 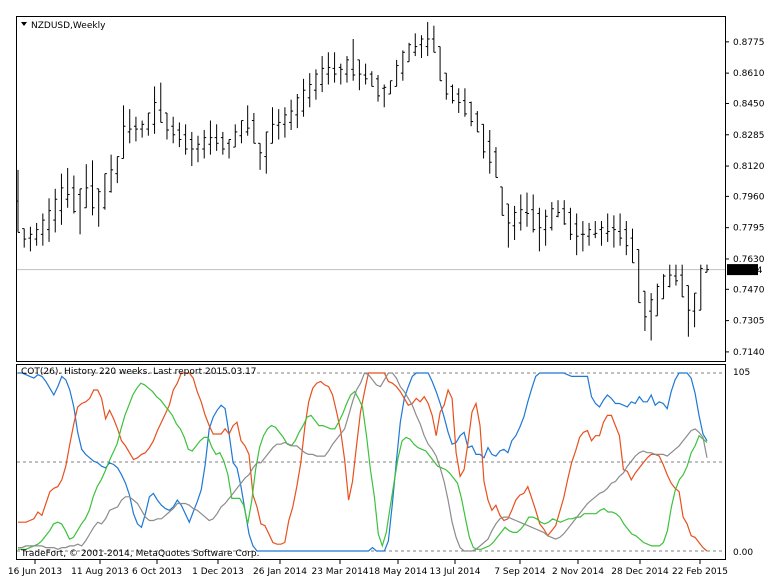 I want to click on time-tick-label: 28 Dec 2014, so click(x=640, y=572).